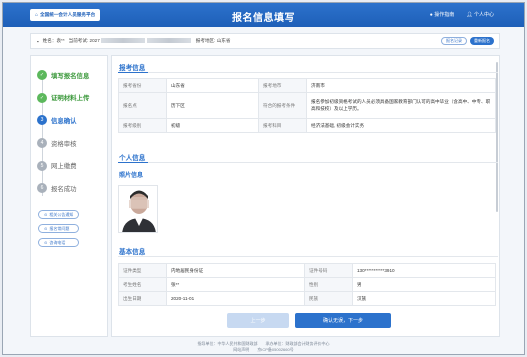 The image size is (527, 357). Describe the element at coordinates (131, 176) in the screenshot. I see `photo-title: 照片信息` at that location.